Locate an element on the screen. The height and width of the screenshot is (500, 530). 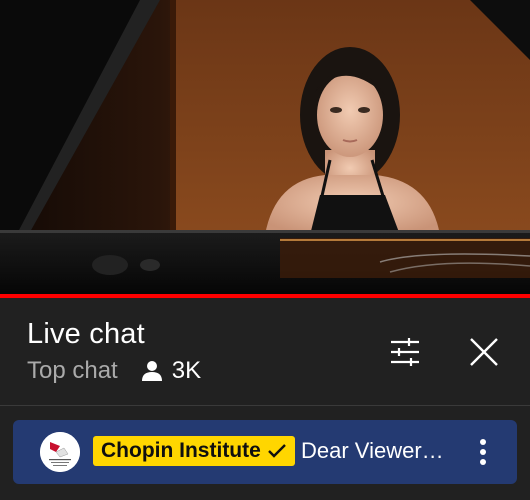
live-chat-title: Live chat is located at coordinates (86, 334).